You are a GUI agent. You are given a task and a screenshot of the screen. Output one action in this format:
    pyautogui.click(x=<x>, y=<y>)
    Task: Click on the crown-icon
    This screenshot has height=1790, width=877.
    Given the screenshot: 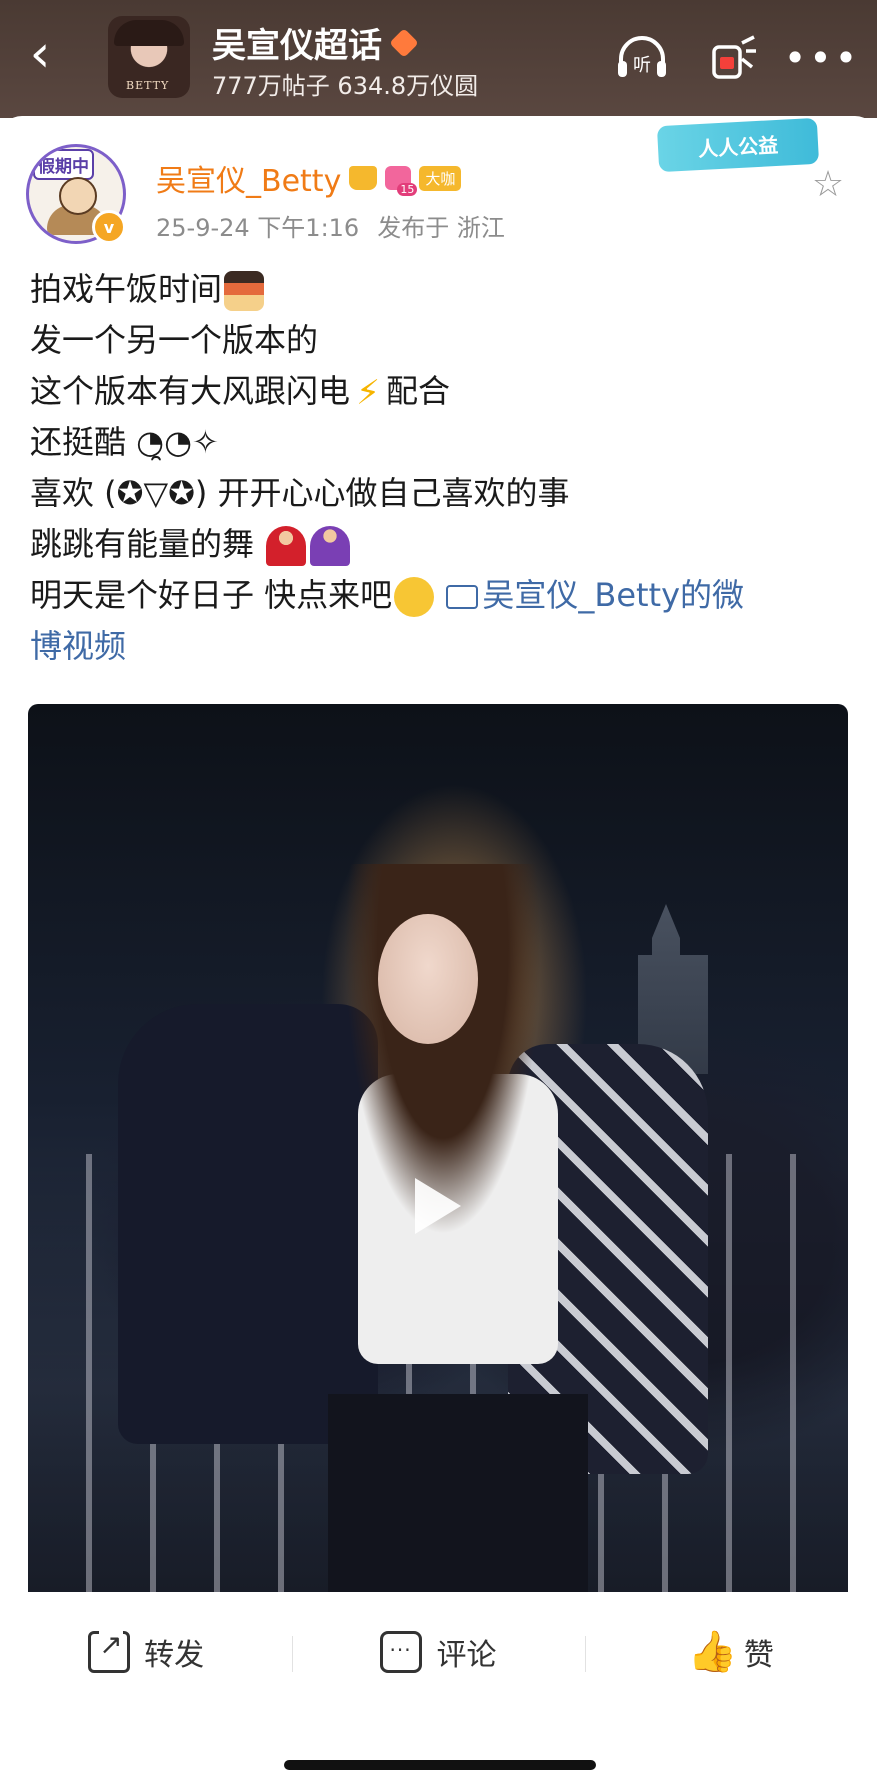 What is the action you would take?
    pyautogui.click(x=363, y=178)
    